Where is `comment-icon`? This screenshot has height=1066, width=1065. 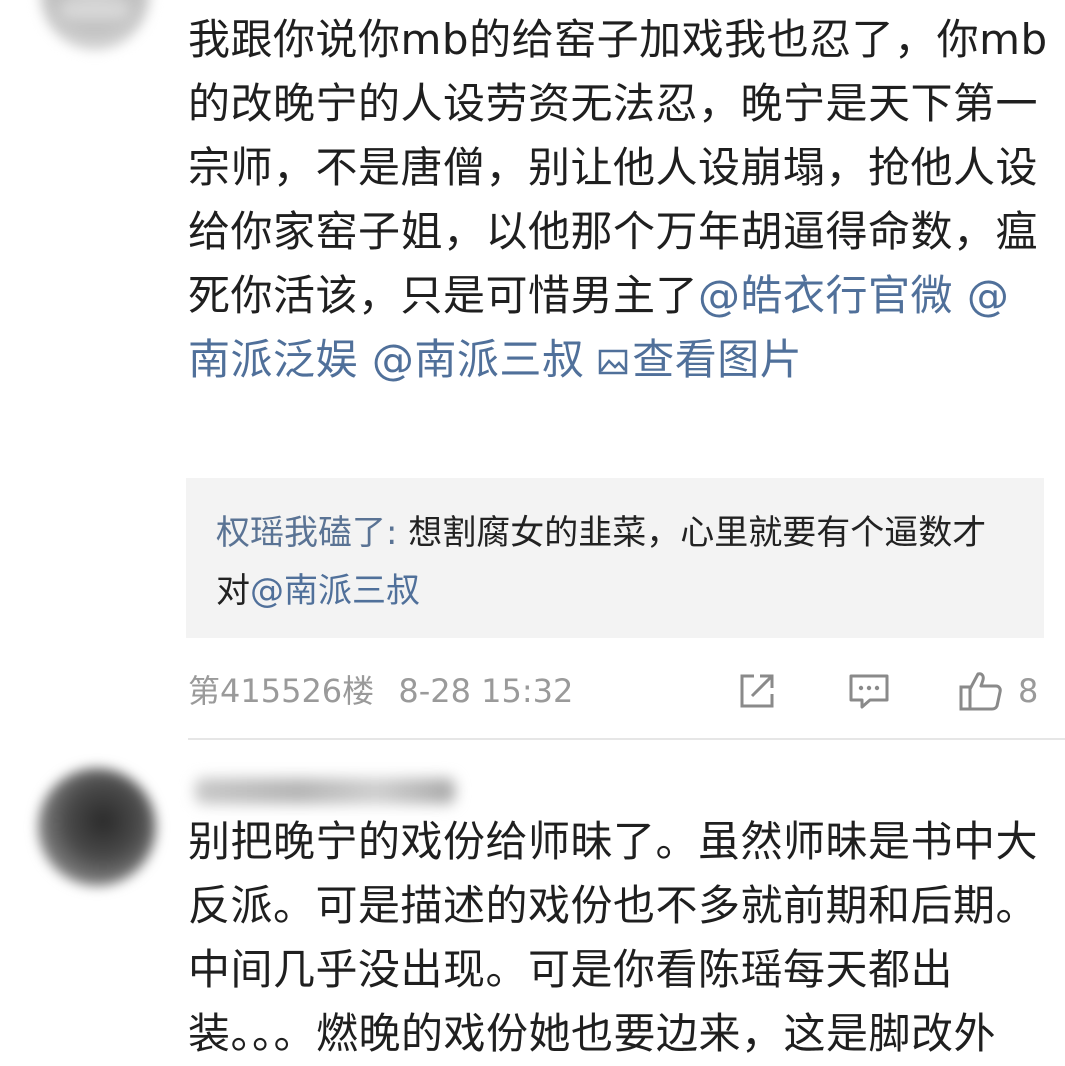
comment-icon is located at coordinates (869, 691).